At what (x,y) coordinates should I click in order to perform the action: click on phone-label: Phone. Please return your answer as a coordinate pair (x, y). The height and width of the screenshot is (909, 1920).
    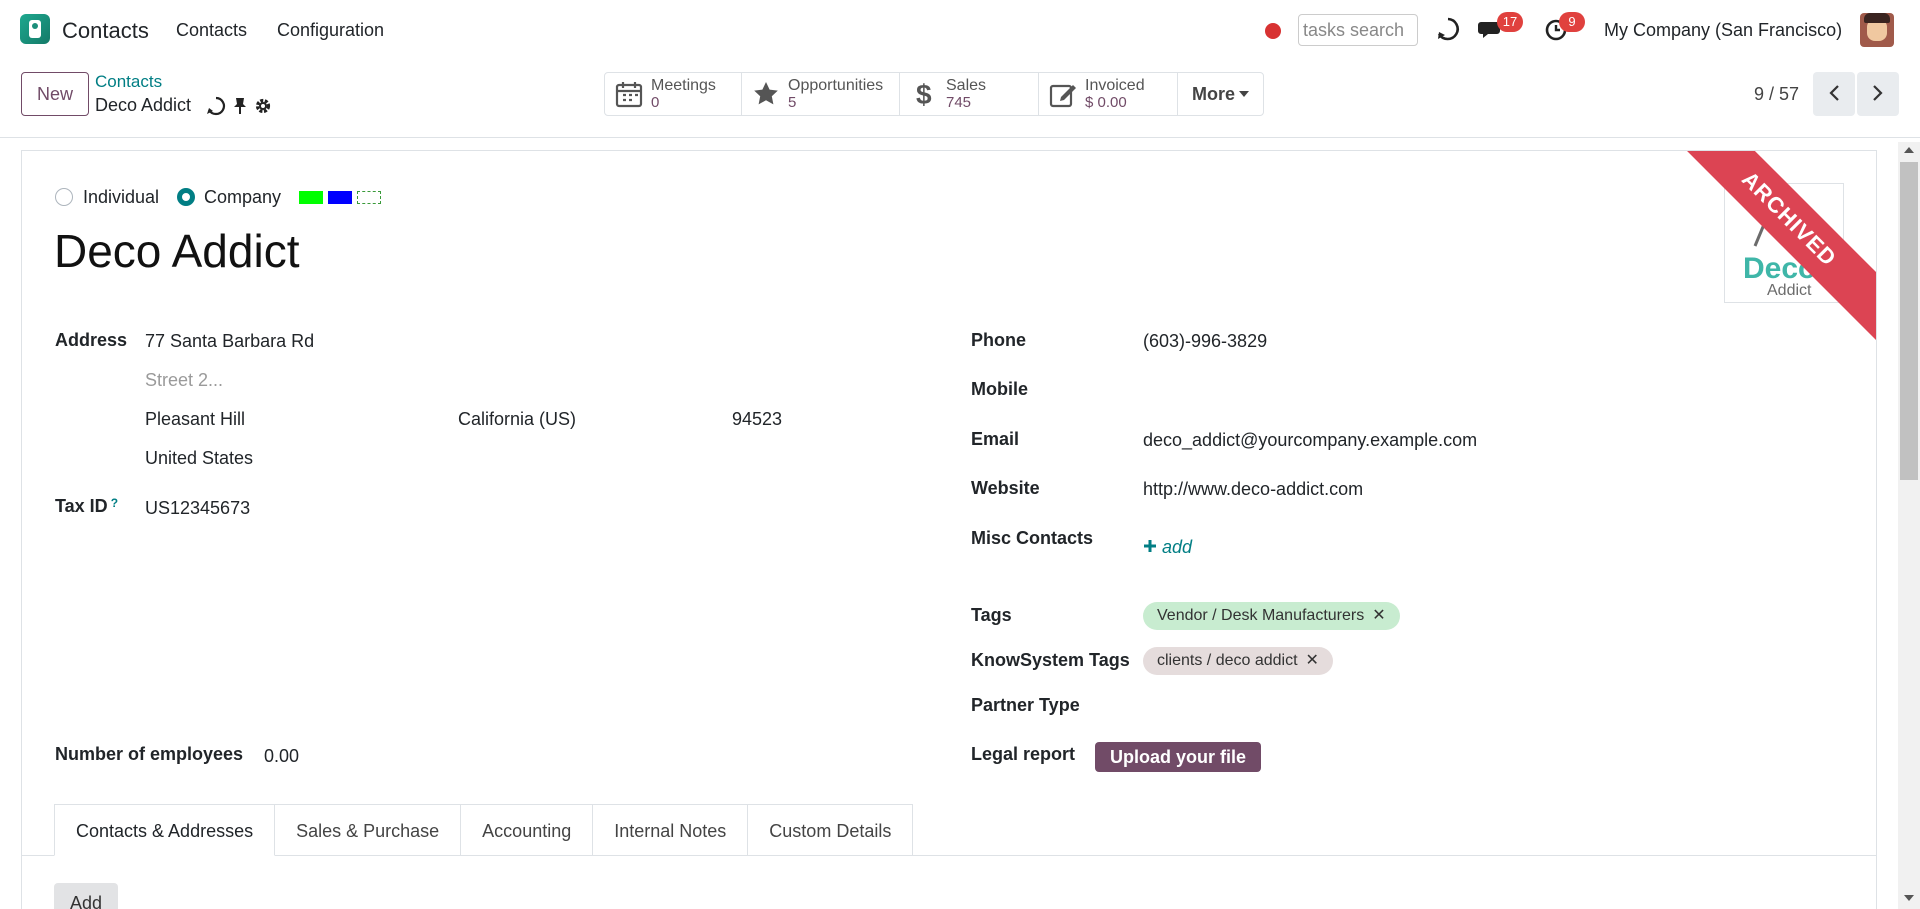
    Looking at the image, I should click on (999, 340).